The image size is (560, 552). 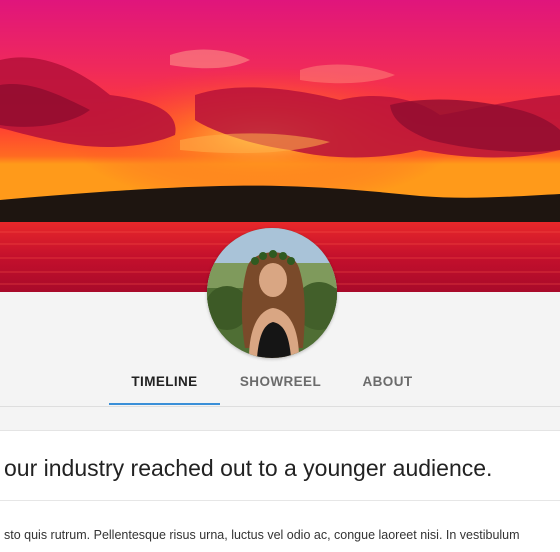 I want to click on profile-photo-icon, so click(x=272, y=293).